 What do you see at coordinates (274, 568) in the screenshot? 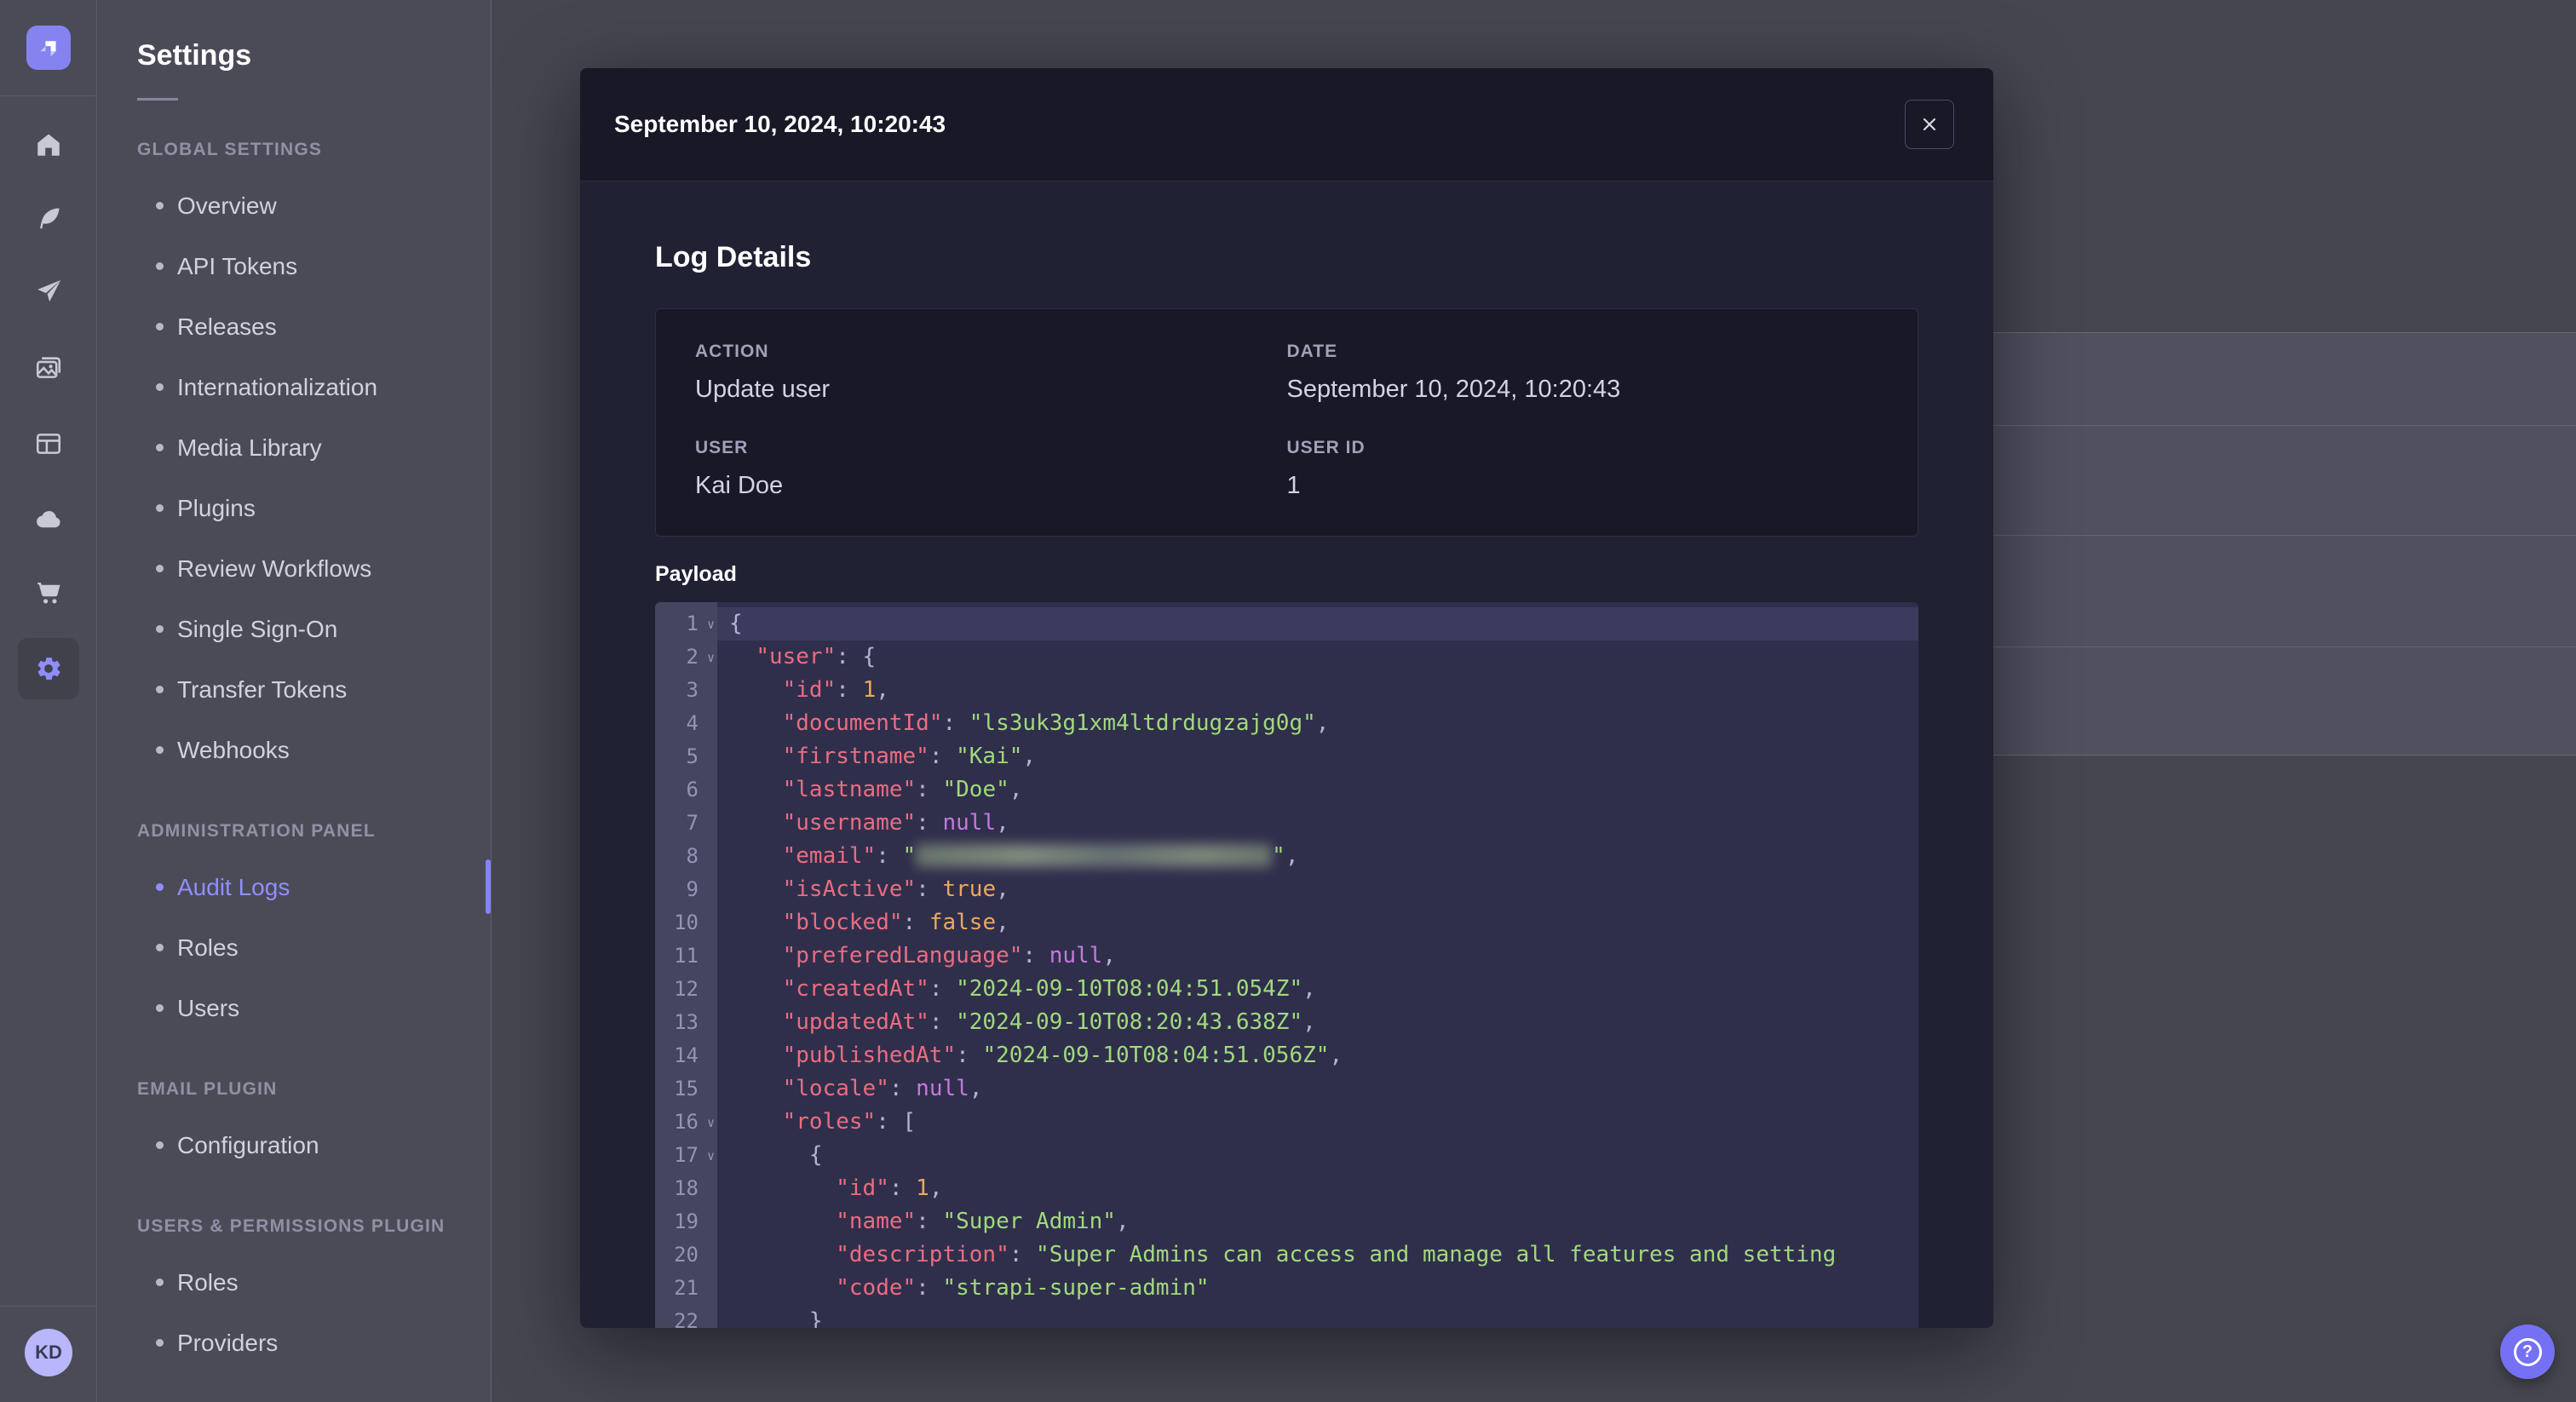
I see `sidebar-item-label: Review Workflows` at bounding box center [274, 568].